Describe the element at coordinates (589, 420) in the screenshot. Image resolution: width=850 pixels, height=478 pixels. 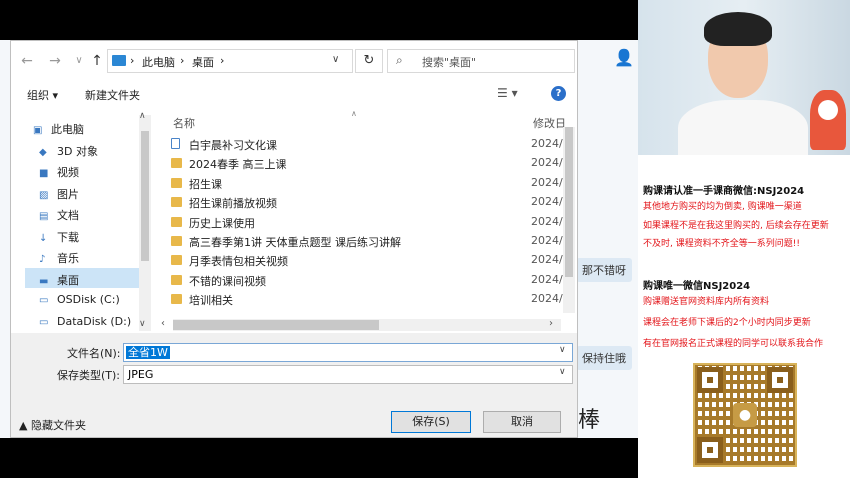
I see `background-character: 棒` at that location.